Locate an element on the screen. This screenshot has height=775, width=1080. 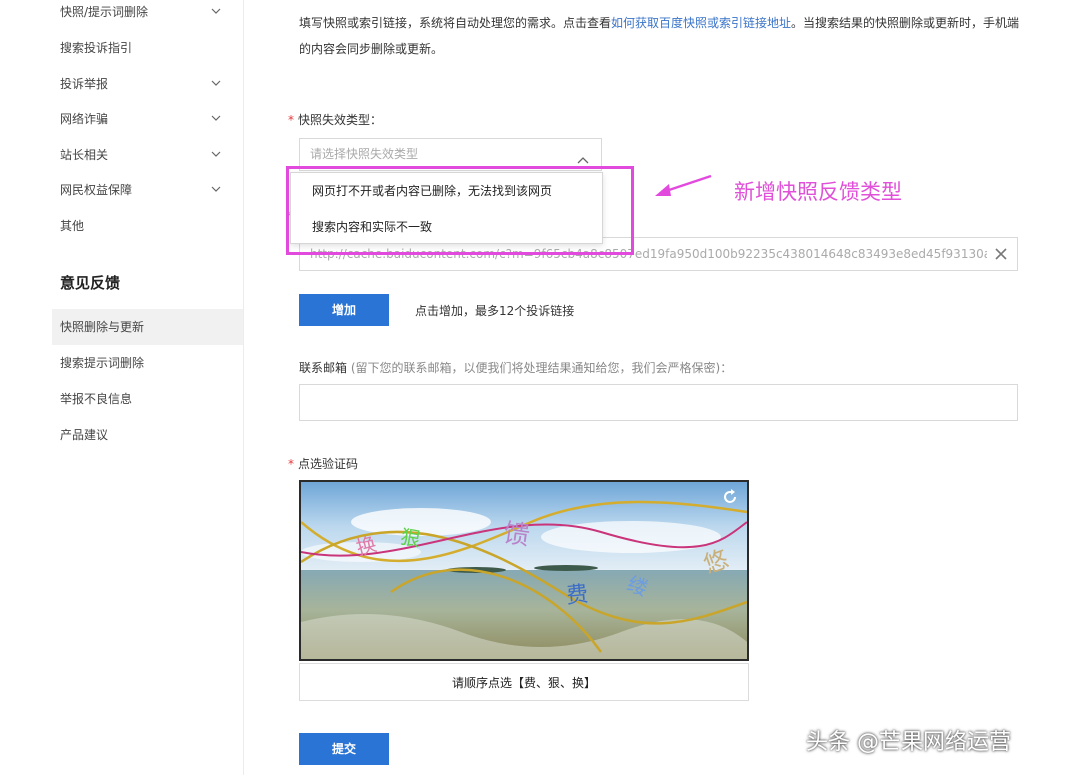
submit-button: 提交 is located at coordinates (344, 749).